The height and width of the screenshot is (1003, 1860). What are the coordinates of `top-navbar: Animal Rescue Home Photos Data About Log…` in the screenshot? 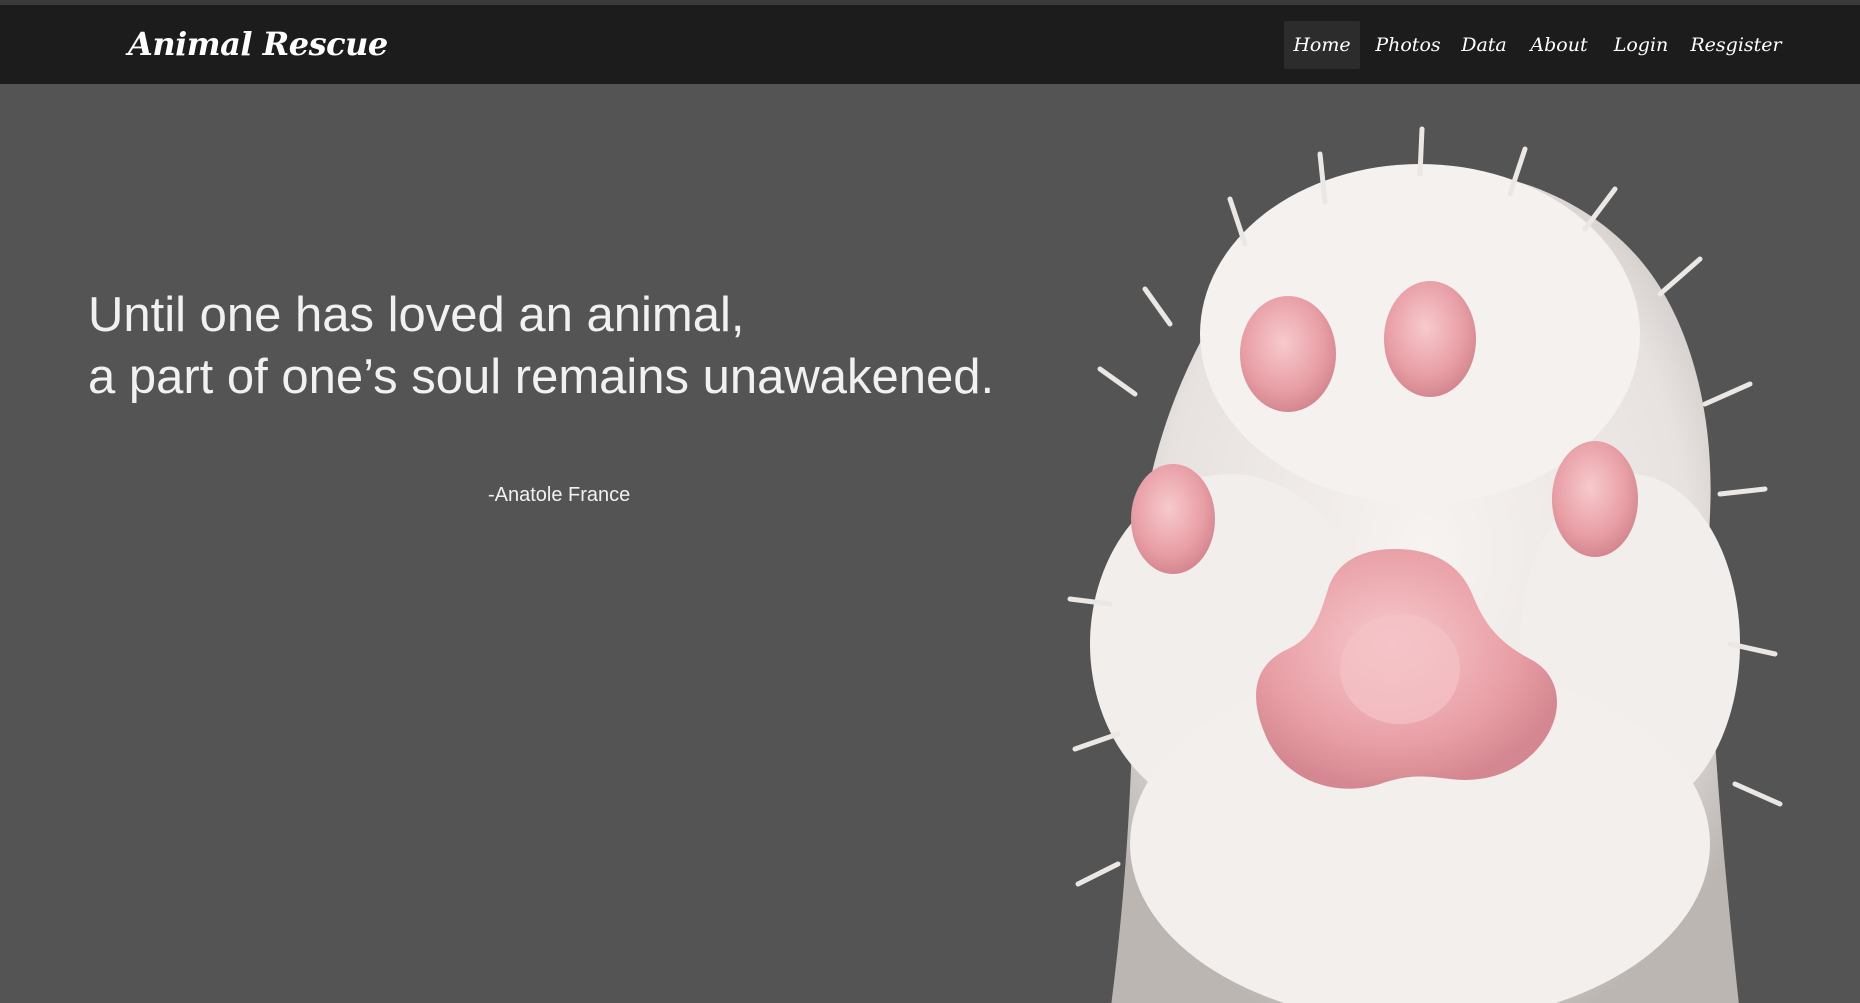 It's located at (930, 44).